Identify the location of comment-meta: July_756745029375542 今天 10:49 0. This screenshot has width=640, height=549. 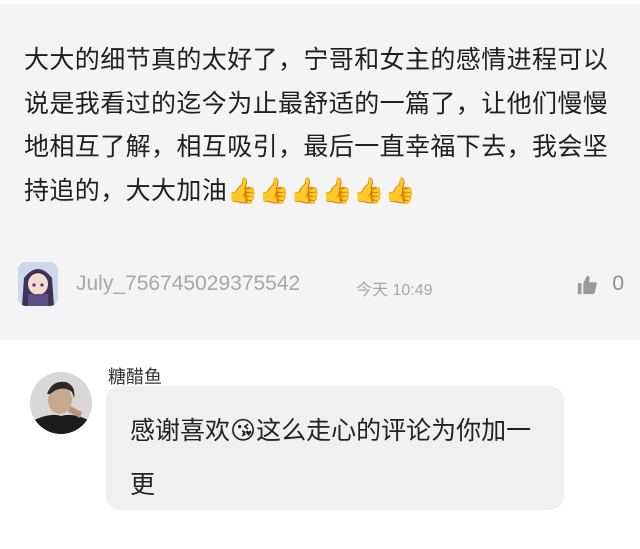
(323, 287).